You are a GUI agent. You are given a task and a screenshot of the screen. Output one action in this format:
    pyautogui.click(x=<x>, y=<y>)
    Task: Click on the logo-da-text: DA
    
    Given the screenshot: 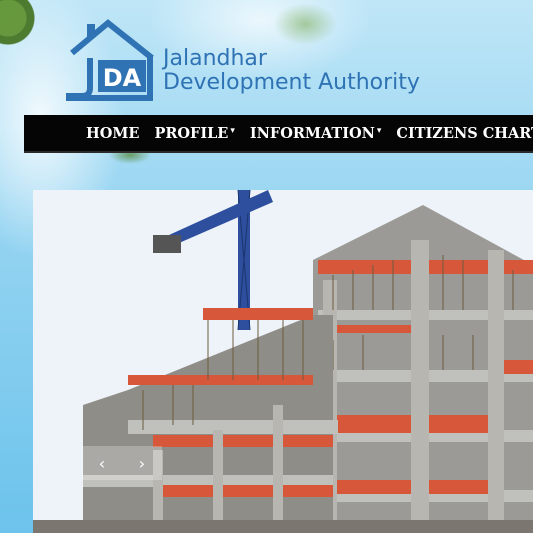 What is the action you would take?
    pyautogui.click(x=122, y=78)
    